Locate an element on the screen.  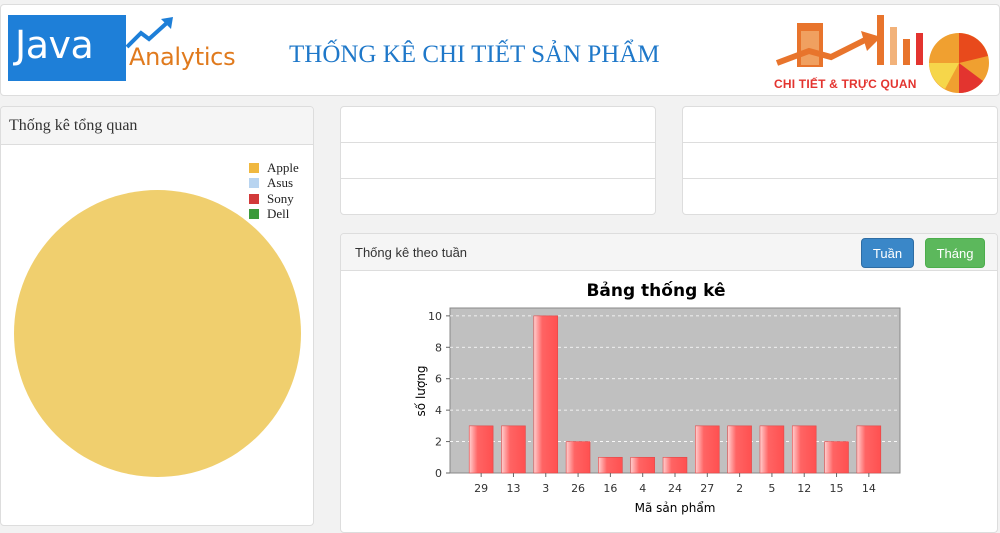
x-tick-label: 29 is located at coordinates (481, 488).